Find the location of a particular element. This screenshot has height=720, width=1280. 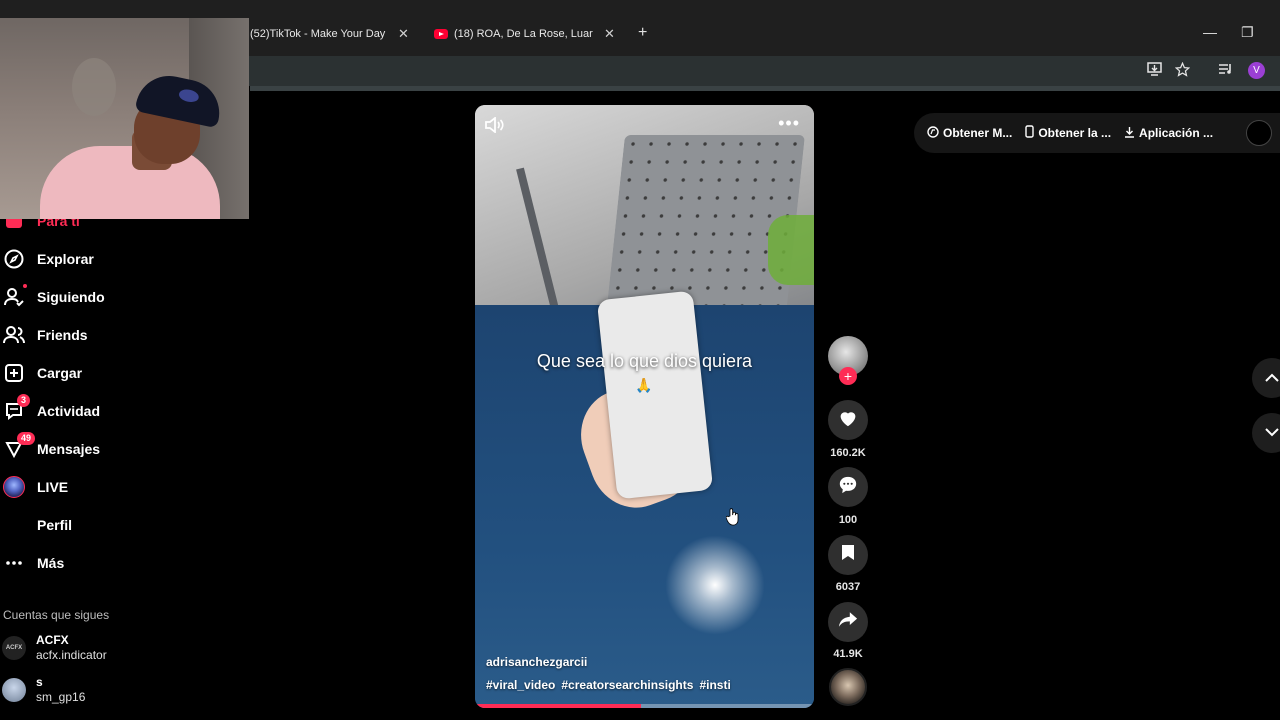

user-avatar-circle is located at coordinates (1259, 133).